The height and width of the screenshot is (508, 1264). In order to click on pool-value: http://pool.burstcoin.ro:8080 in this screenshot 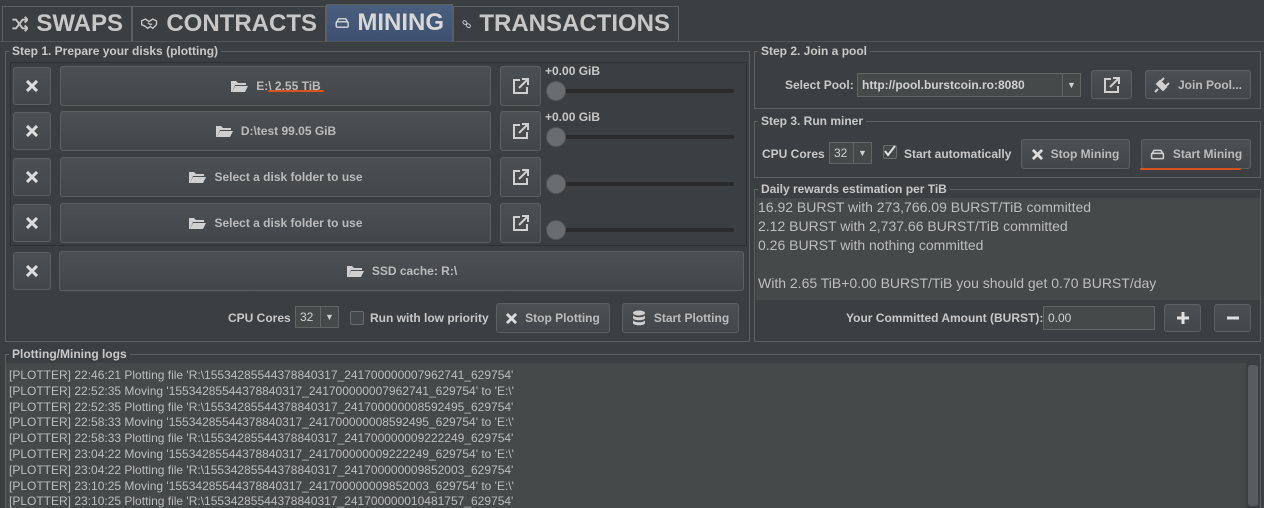, I will do `click(943, 85)`.